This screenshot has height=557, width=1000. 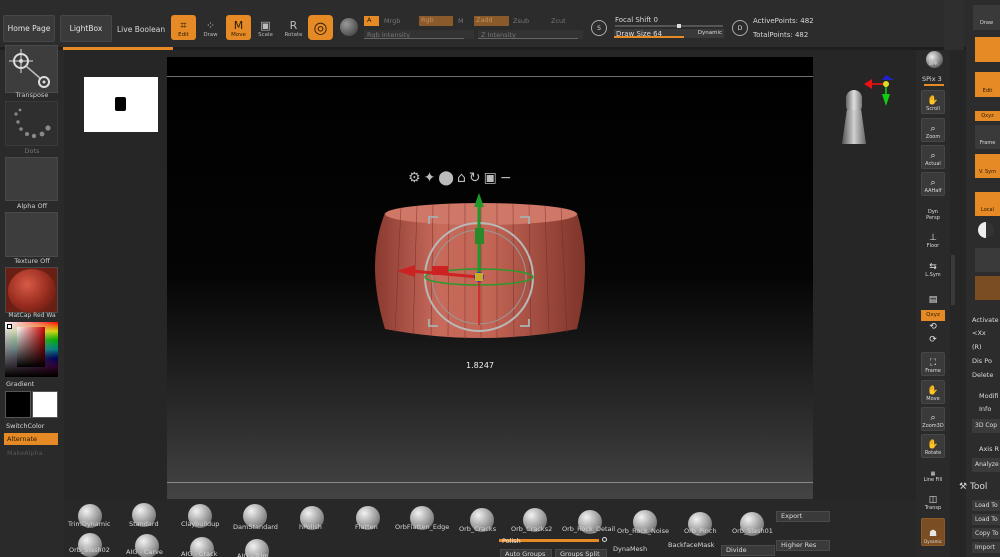 I want to click on home-page-button: Home Page, so click(x=29, y=28).